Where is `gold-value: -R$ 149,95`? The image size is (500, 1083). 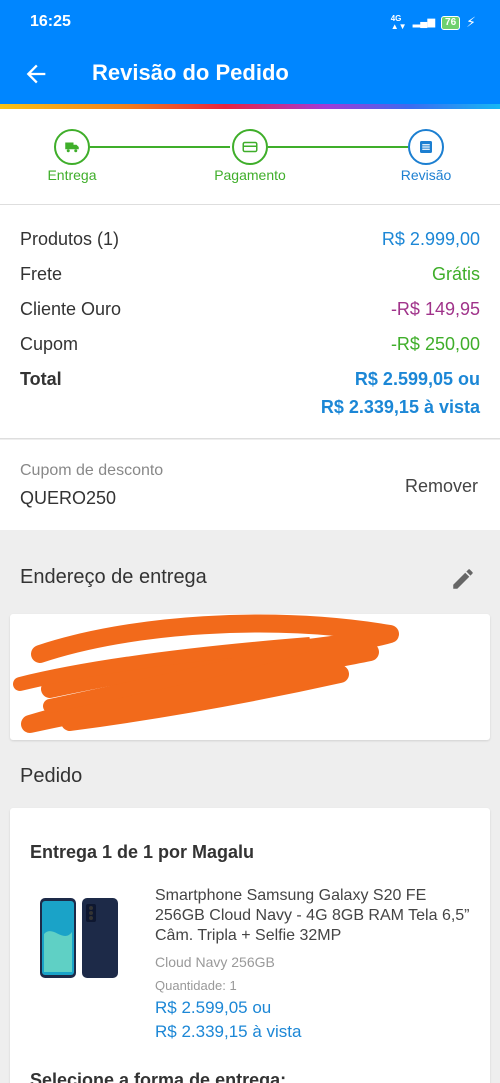 gold-value: -R$ 149,95 is located at coordinates (435, 309).